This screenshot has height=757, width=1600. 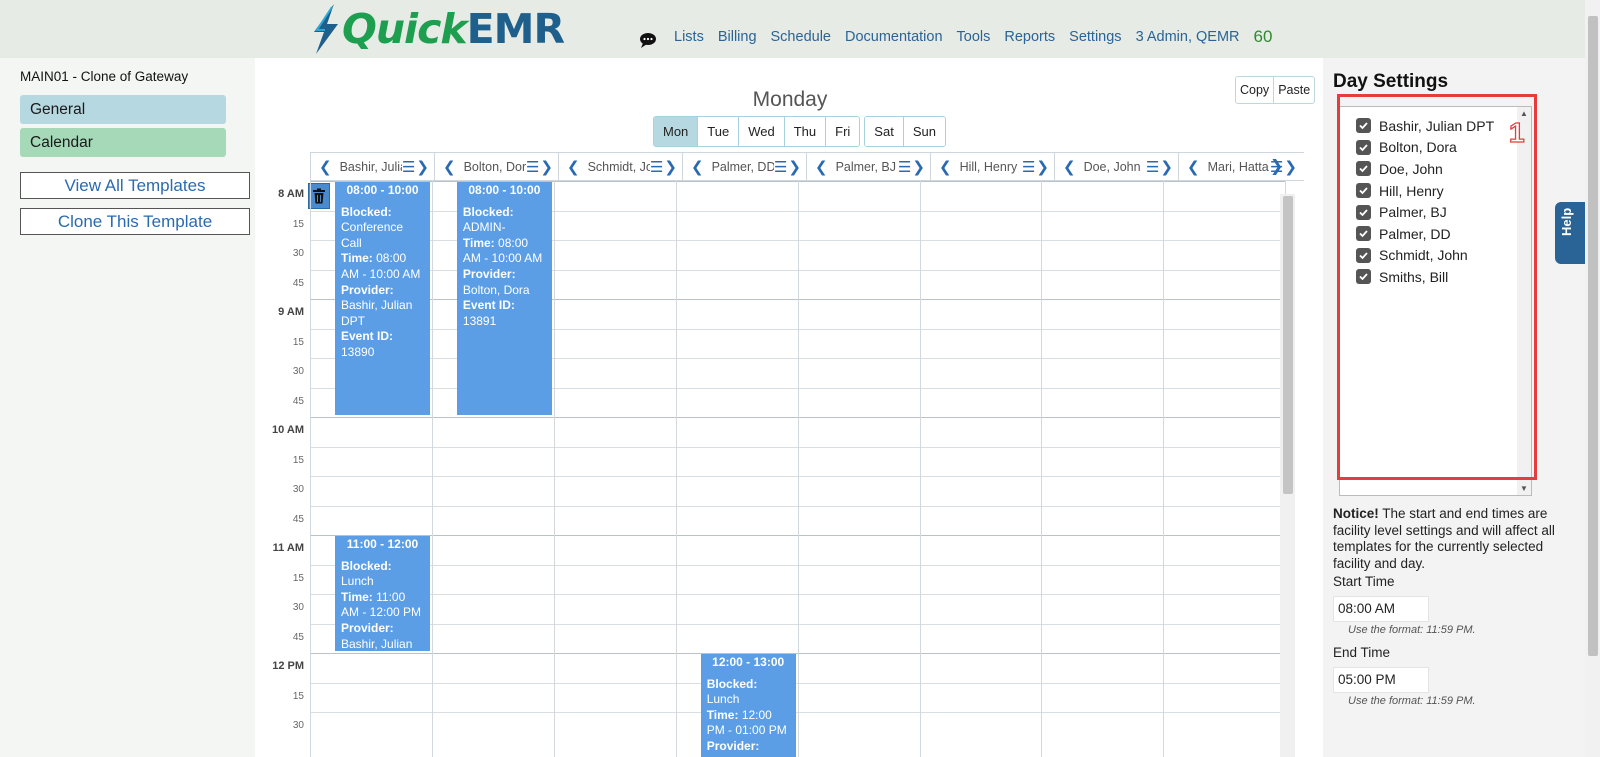 What do you see at coordinates (737, 747) in the screenshot?
I see `event-detail: Provider: Palmer, DD` at bounding box center [737, 747].